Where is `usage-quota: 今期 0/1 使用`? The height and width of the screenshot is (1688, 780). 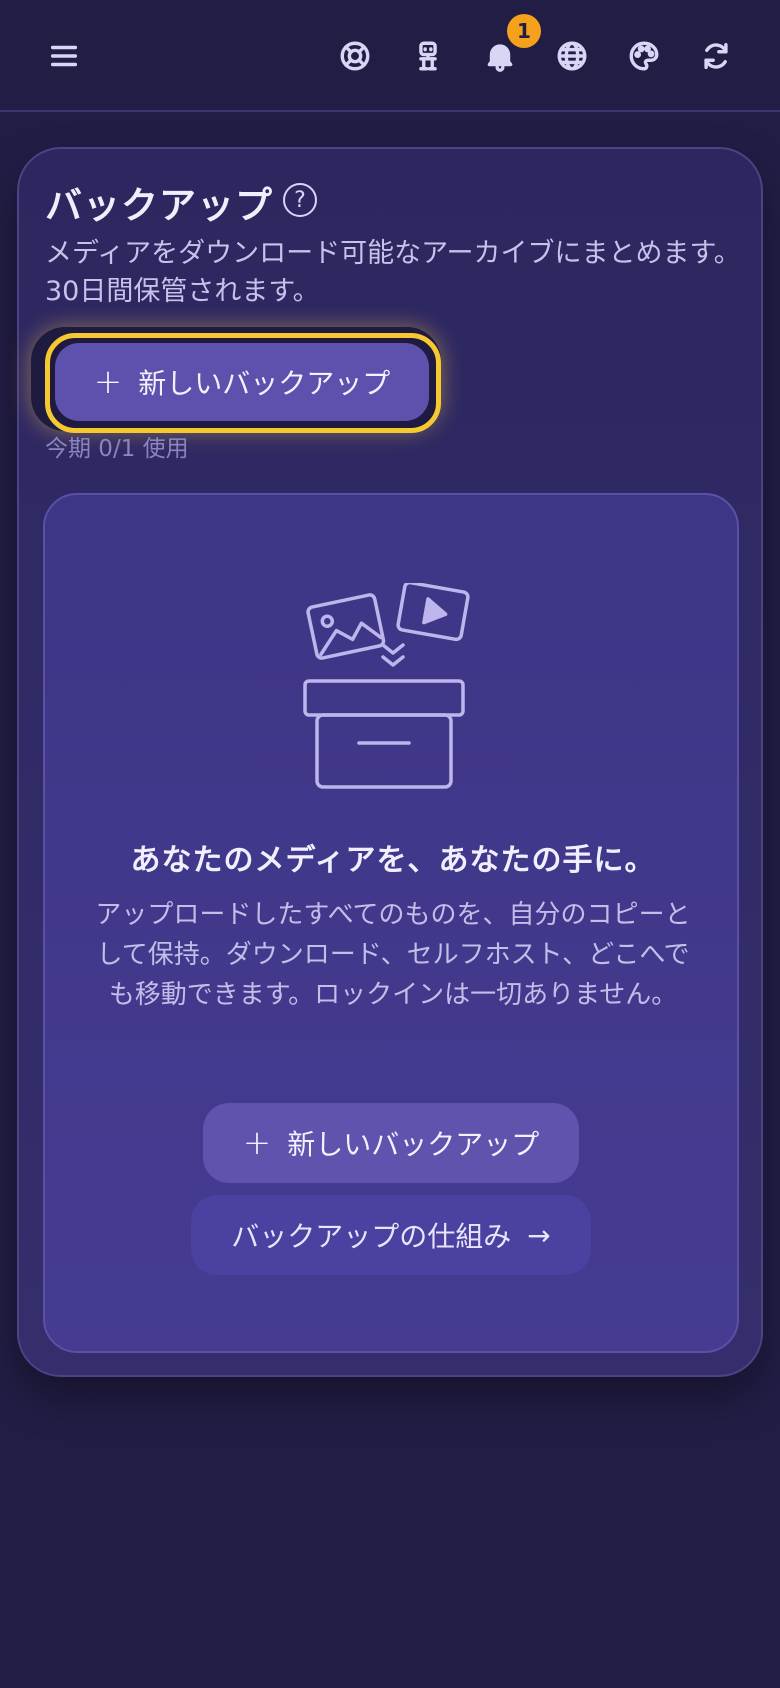
usage-quota: 今期 0/1 使用 is located at coordinates (117, 449).